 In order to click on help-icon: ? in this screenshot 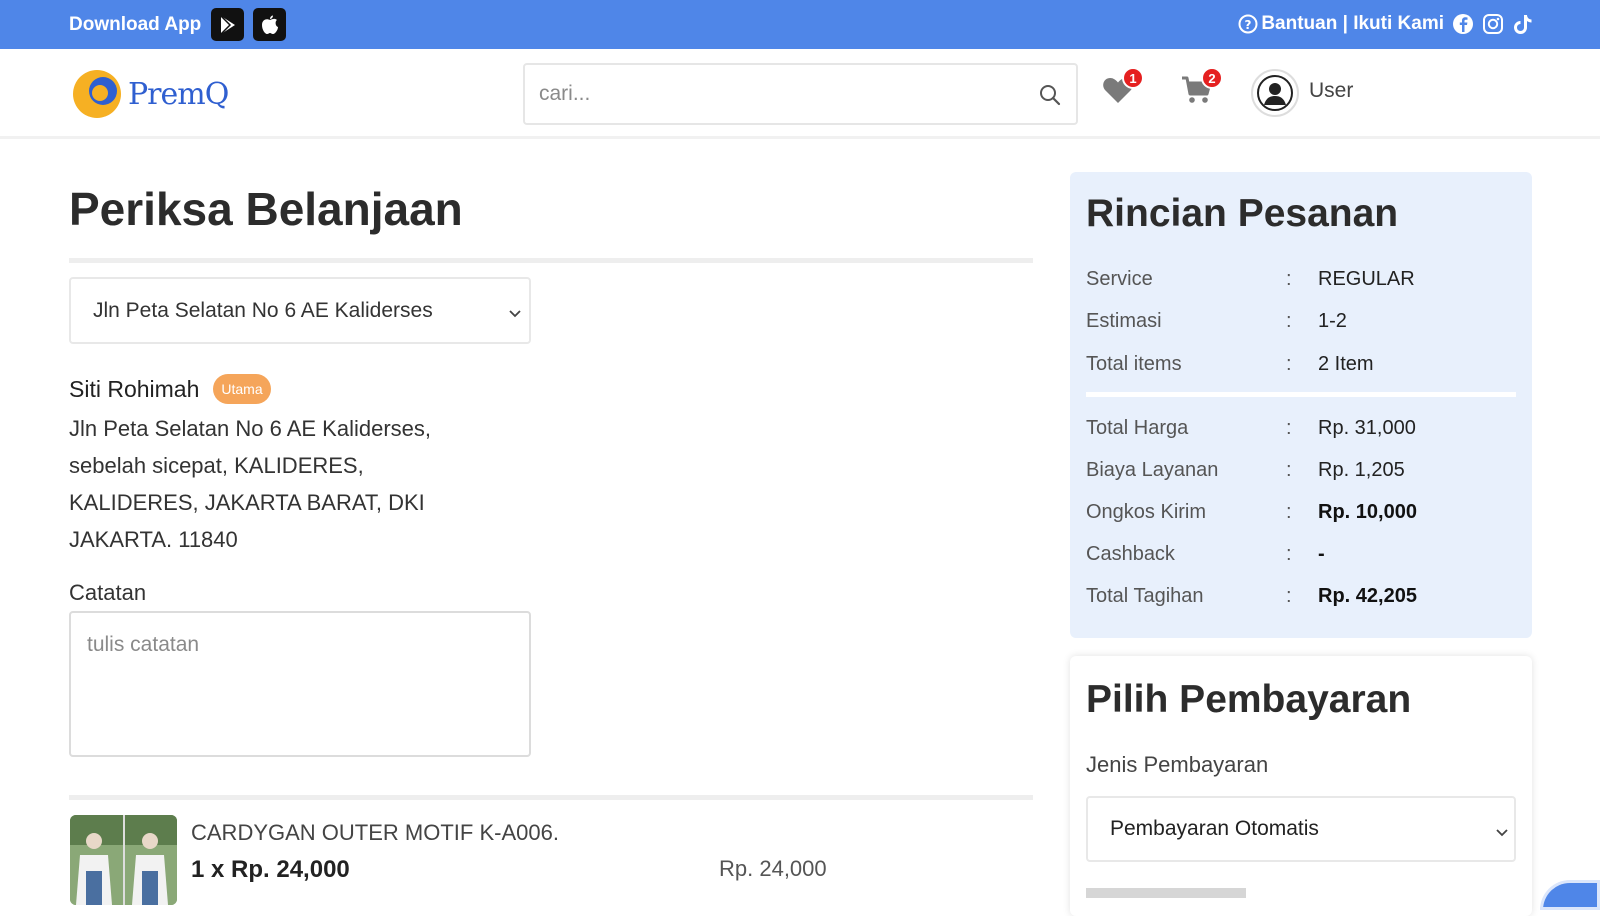, I will do `click(1248, 24)`.